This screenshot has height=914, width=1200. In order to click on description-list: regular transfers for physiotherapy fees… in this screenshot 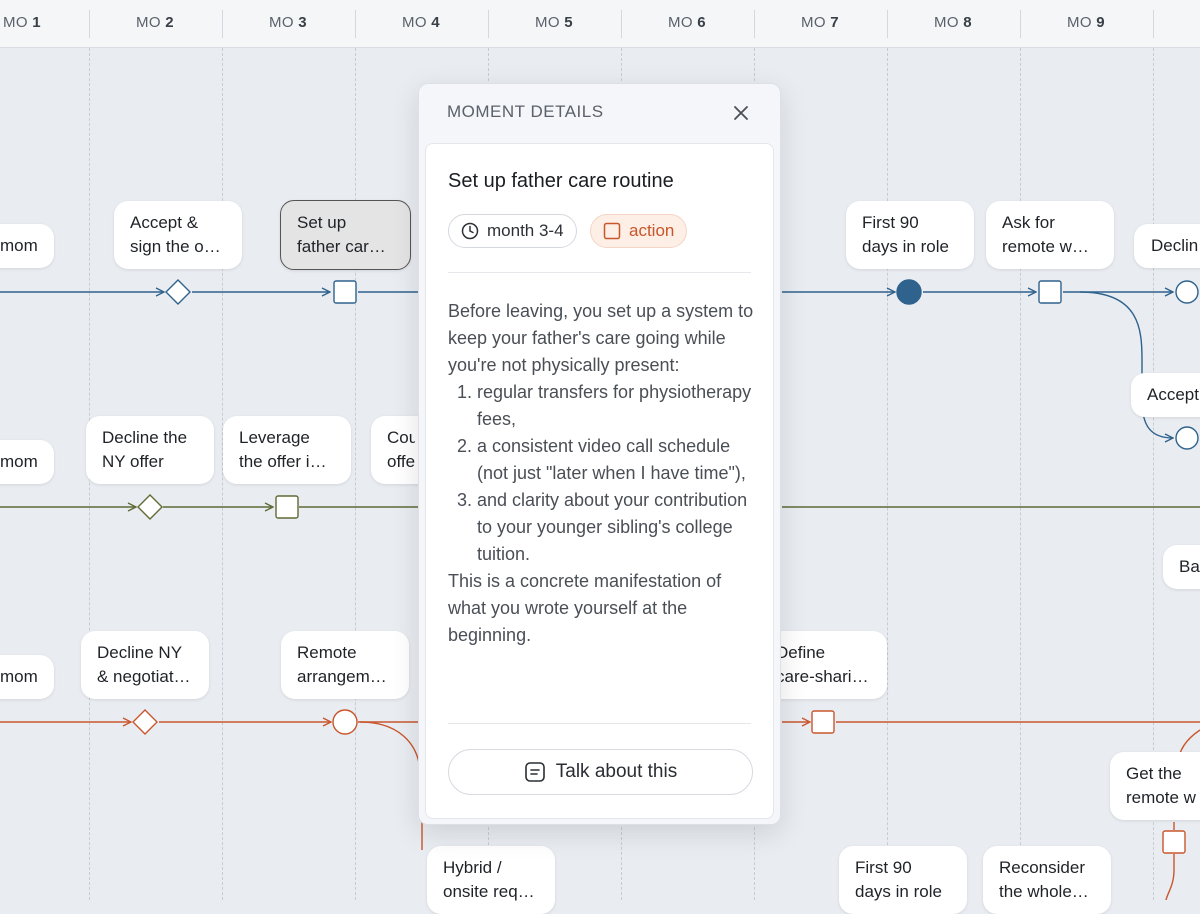, I will do `click(601, 473)`.